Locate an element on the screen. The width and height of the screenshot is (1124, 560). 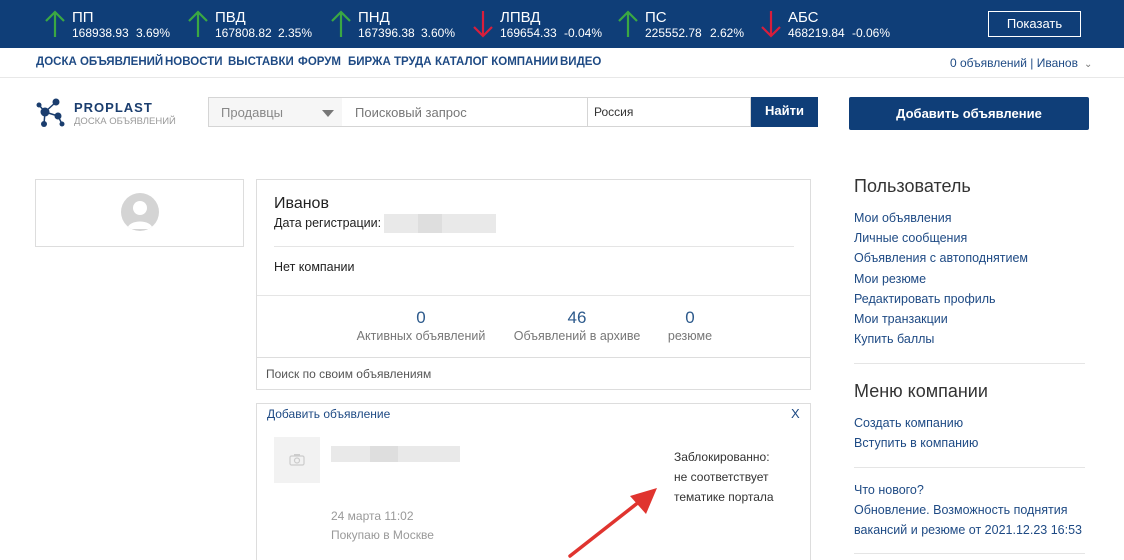
stat-active-ads: 0 Активных объявлений is located at coordinates (421, 325).